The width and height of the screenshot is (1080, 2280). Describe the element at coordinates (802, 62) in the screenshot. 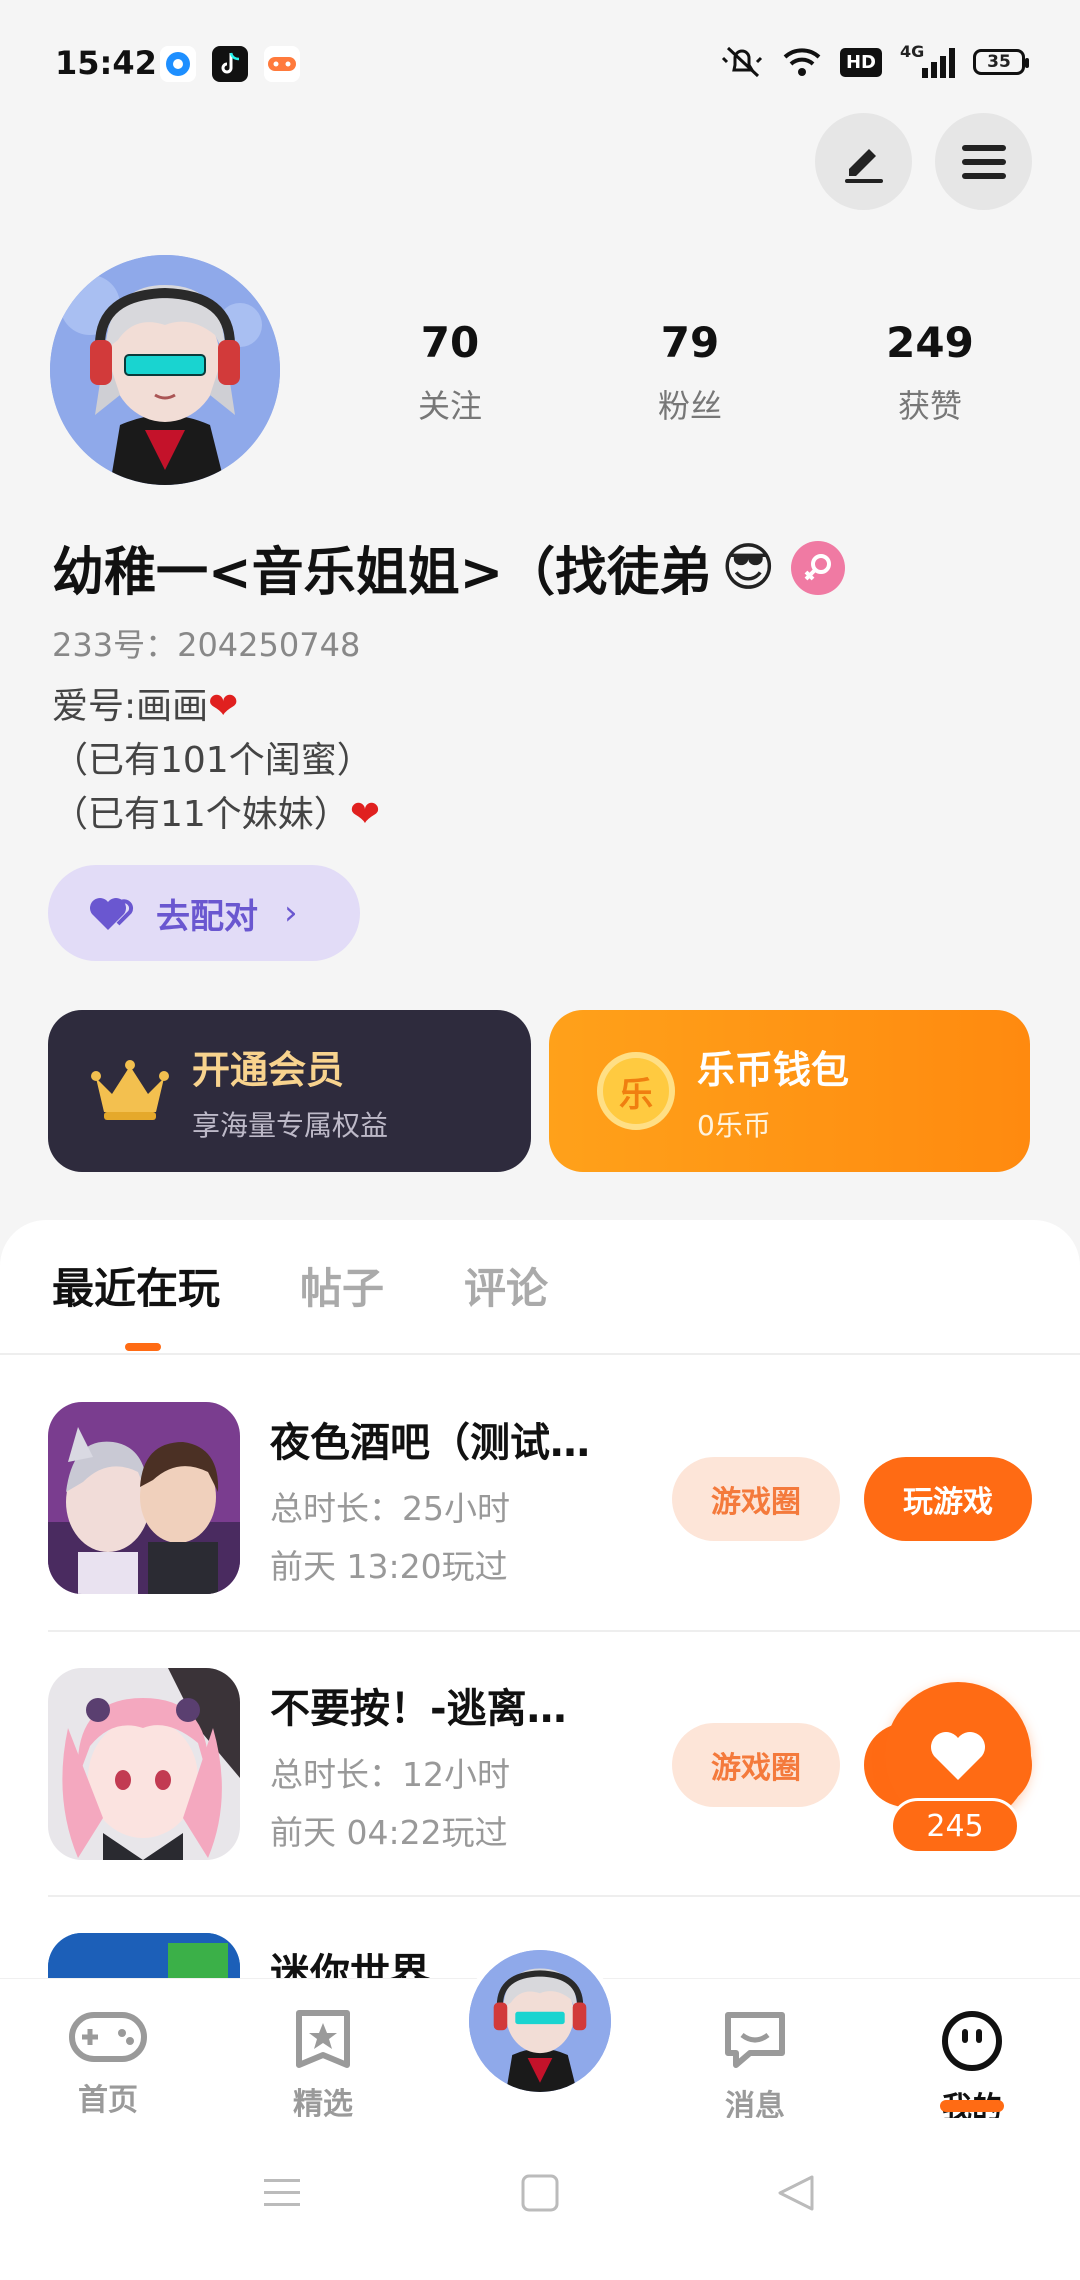

I see `wifi-icon` at that location.